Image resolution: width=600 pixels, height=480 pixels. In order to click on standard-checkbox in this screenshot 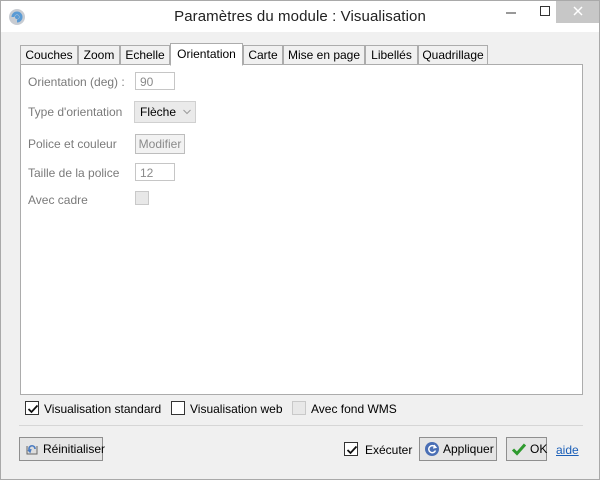, I will do `click(32, 408)`.